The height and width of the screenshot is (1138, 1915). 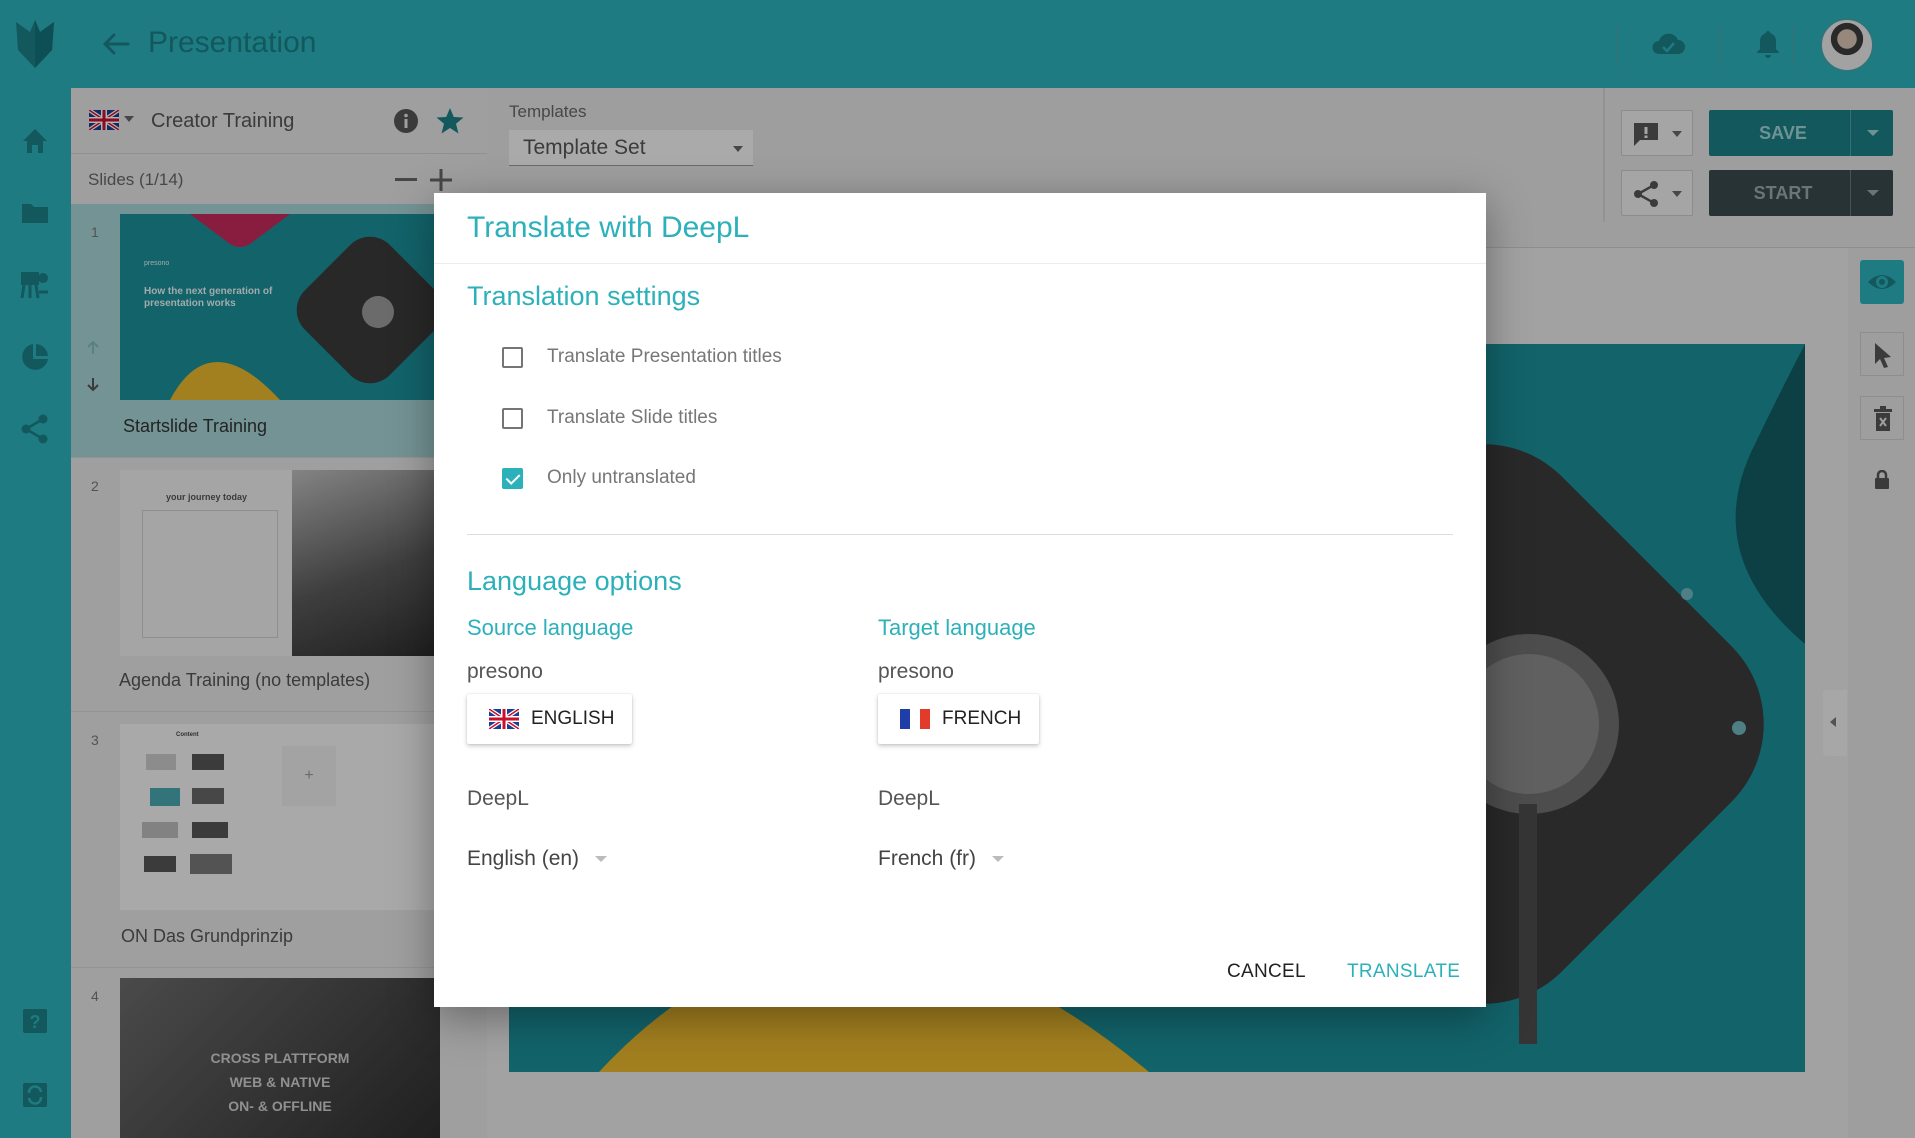 I want to click on source-language-select: English (en), so click(x=537, y=859).